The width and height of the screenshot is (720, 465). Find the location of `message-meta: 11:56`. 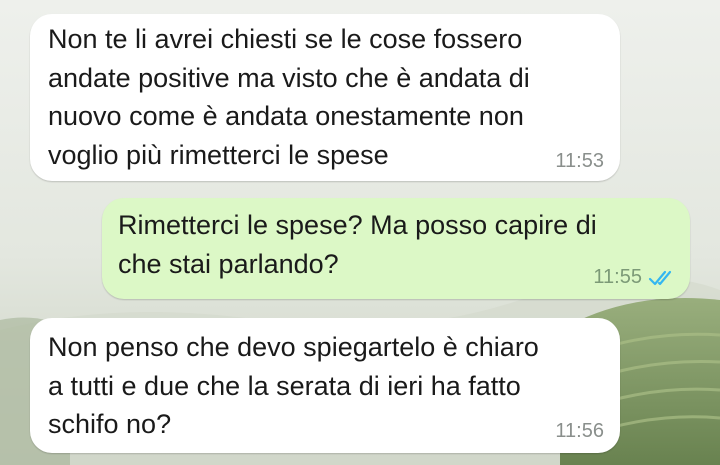

message-meta: 11:56 is located at coordinates (579, 431).